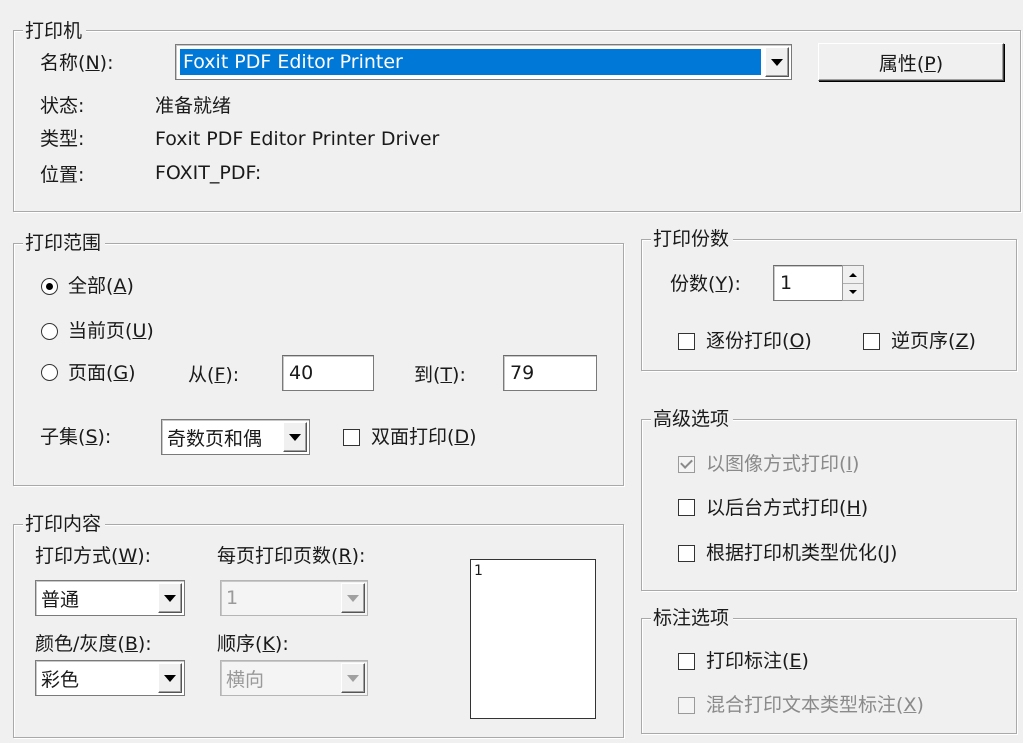  I want to click on duplex-label: 双面打印(D), so click(424, 437).